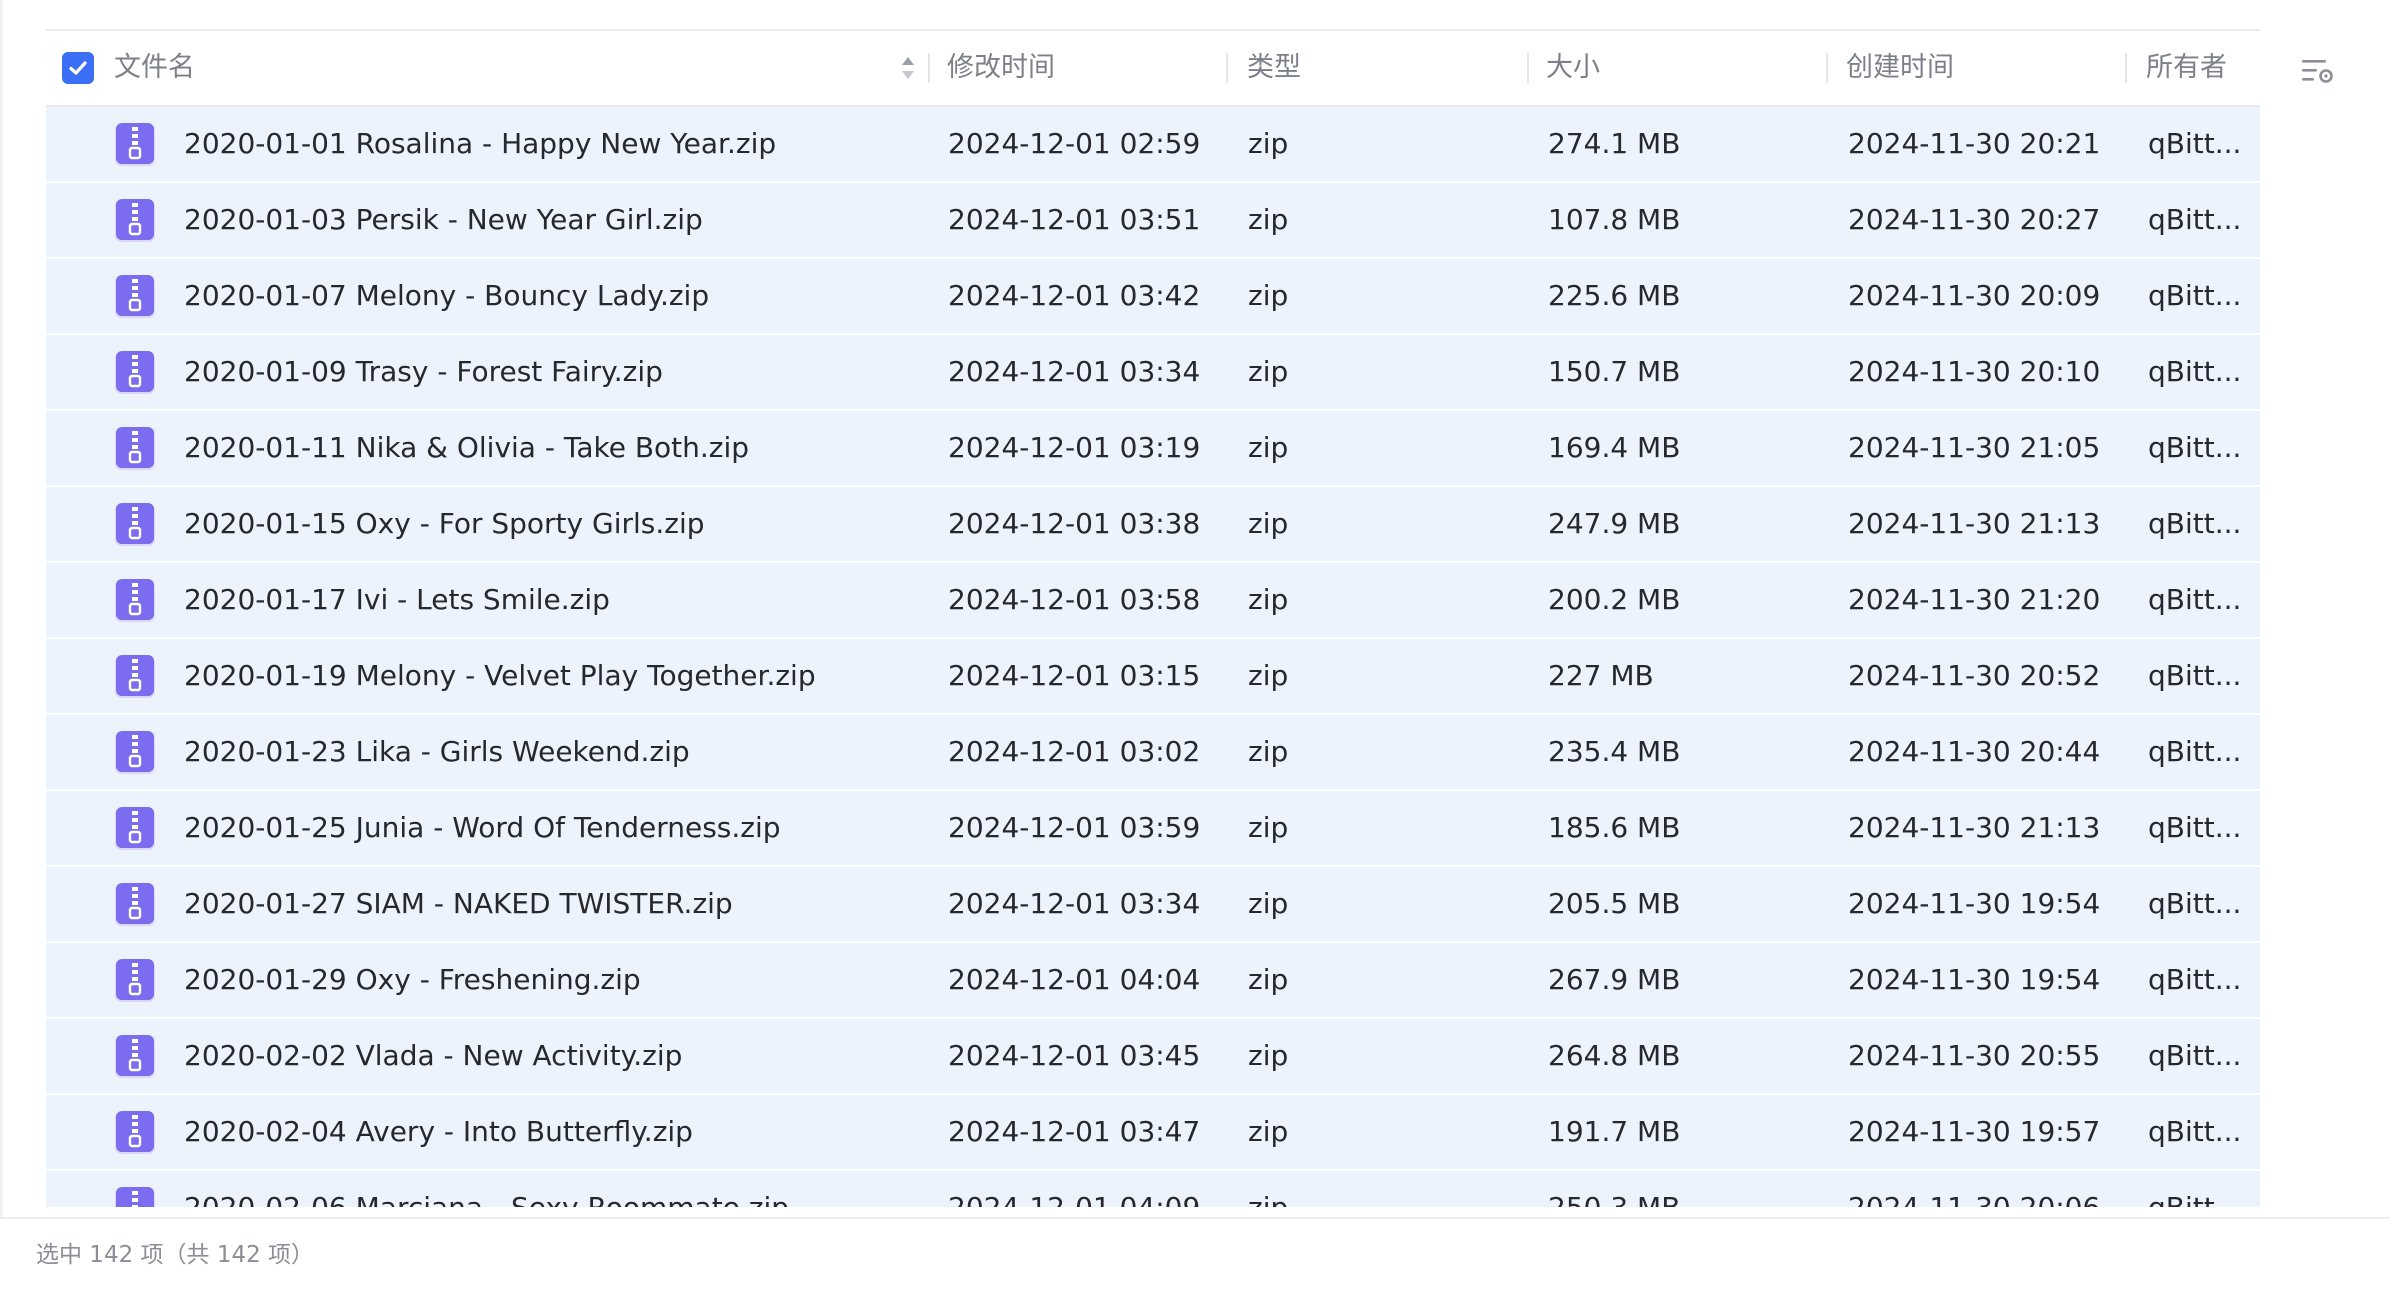 This screenshot has height=1290, width=2390. Describe the element at coordinates (443, 219) in the screenshot. I see `file-name: 2020-01-03 Persik - New Year Girl.zip` at that location.